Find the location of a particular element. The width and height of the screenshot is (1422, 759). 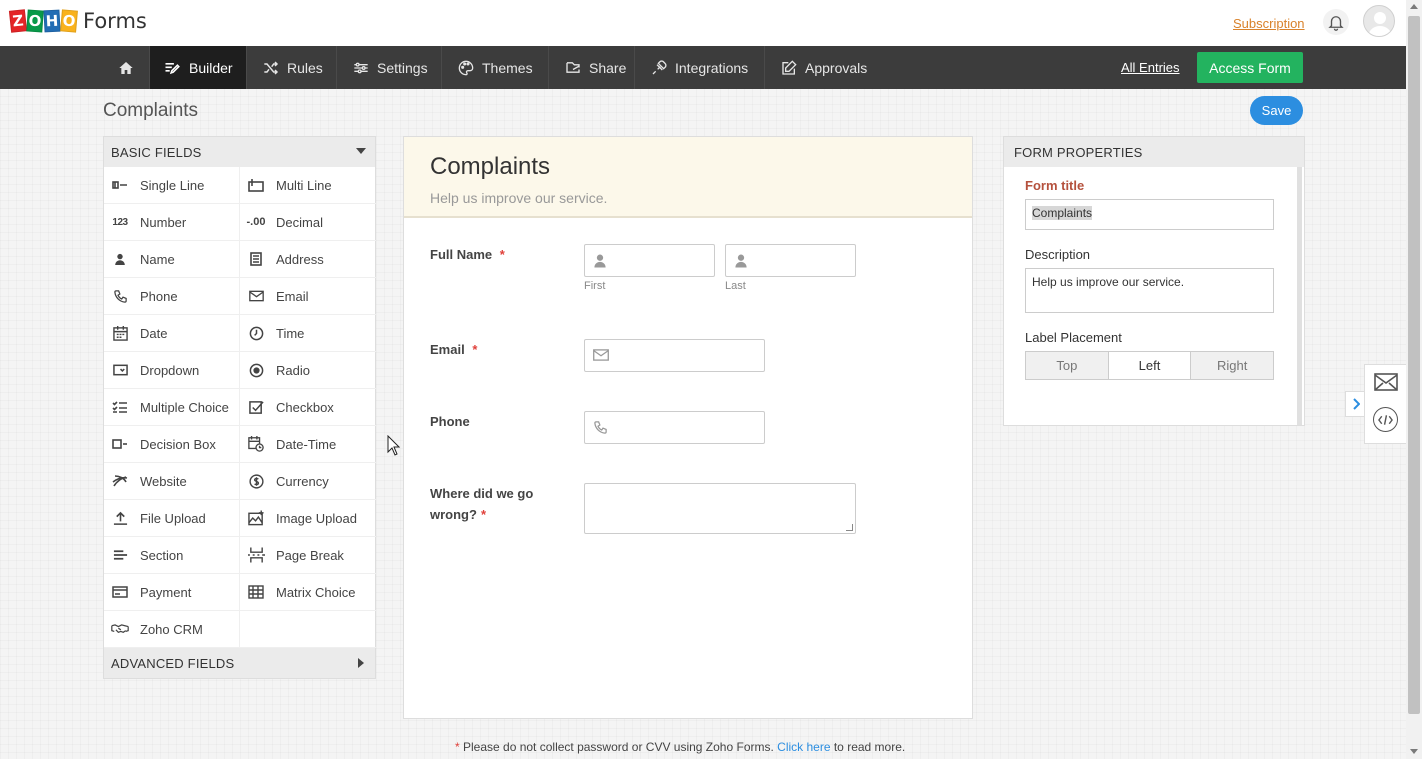

scroll-up-arrow-icon is located at coordinates (1414, 6).